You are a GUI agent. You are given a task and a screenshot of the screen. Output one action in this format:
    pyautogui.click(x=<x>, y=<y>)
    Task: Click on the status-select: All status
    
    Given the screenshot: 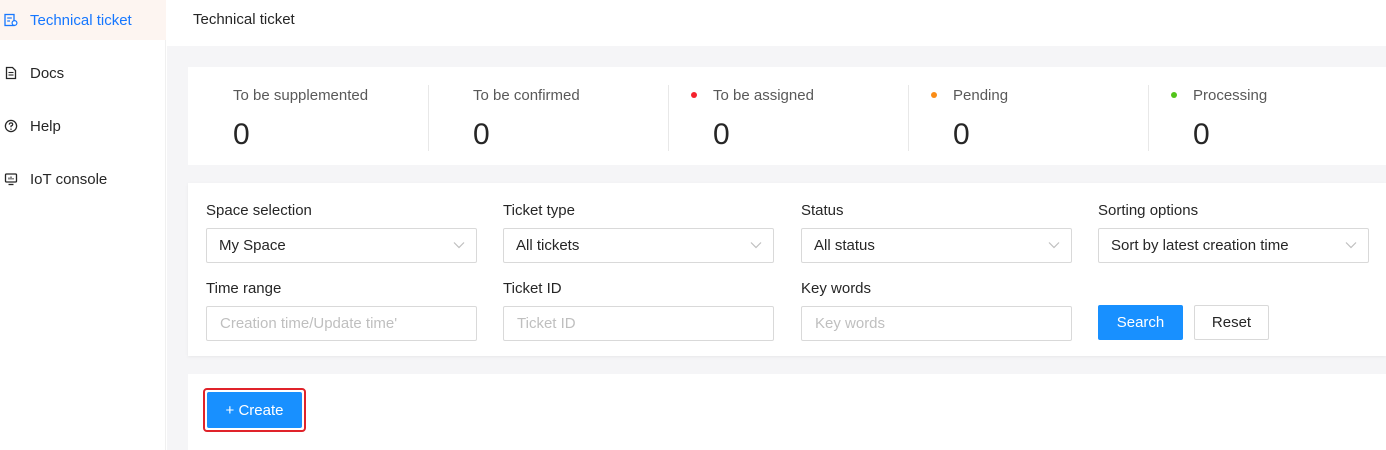 What is the action you would take?
    pyautogui.click(x=936, y=245)
    